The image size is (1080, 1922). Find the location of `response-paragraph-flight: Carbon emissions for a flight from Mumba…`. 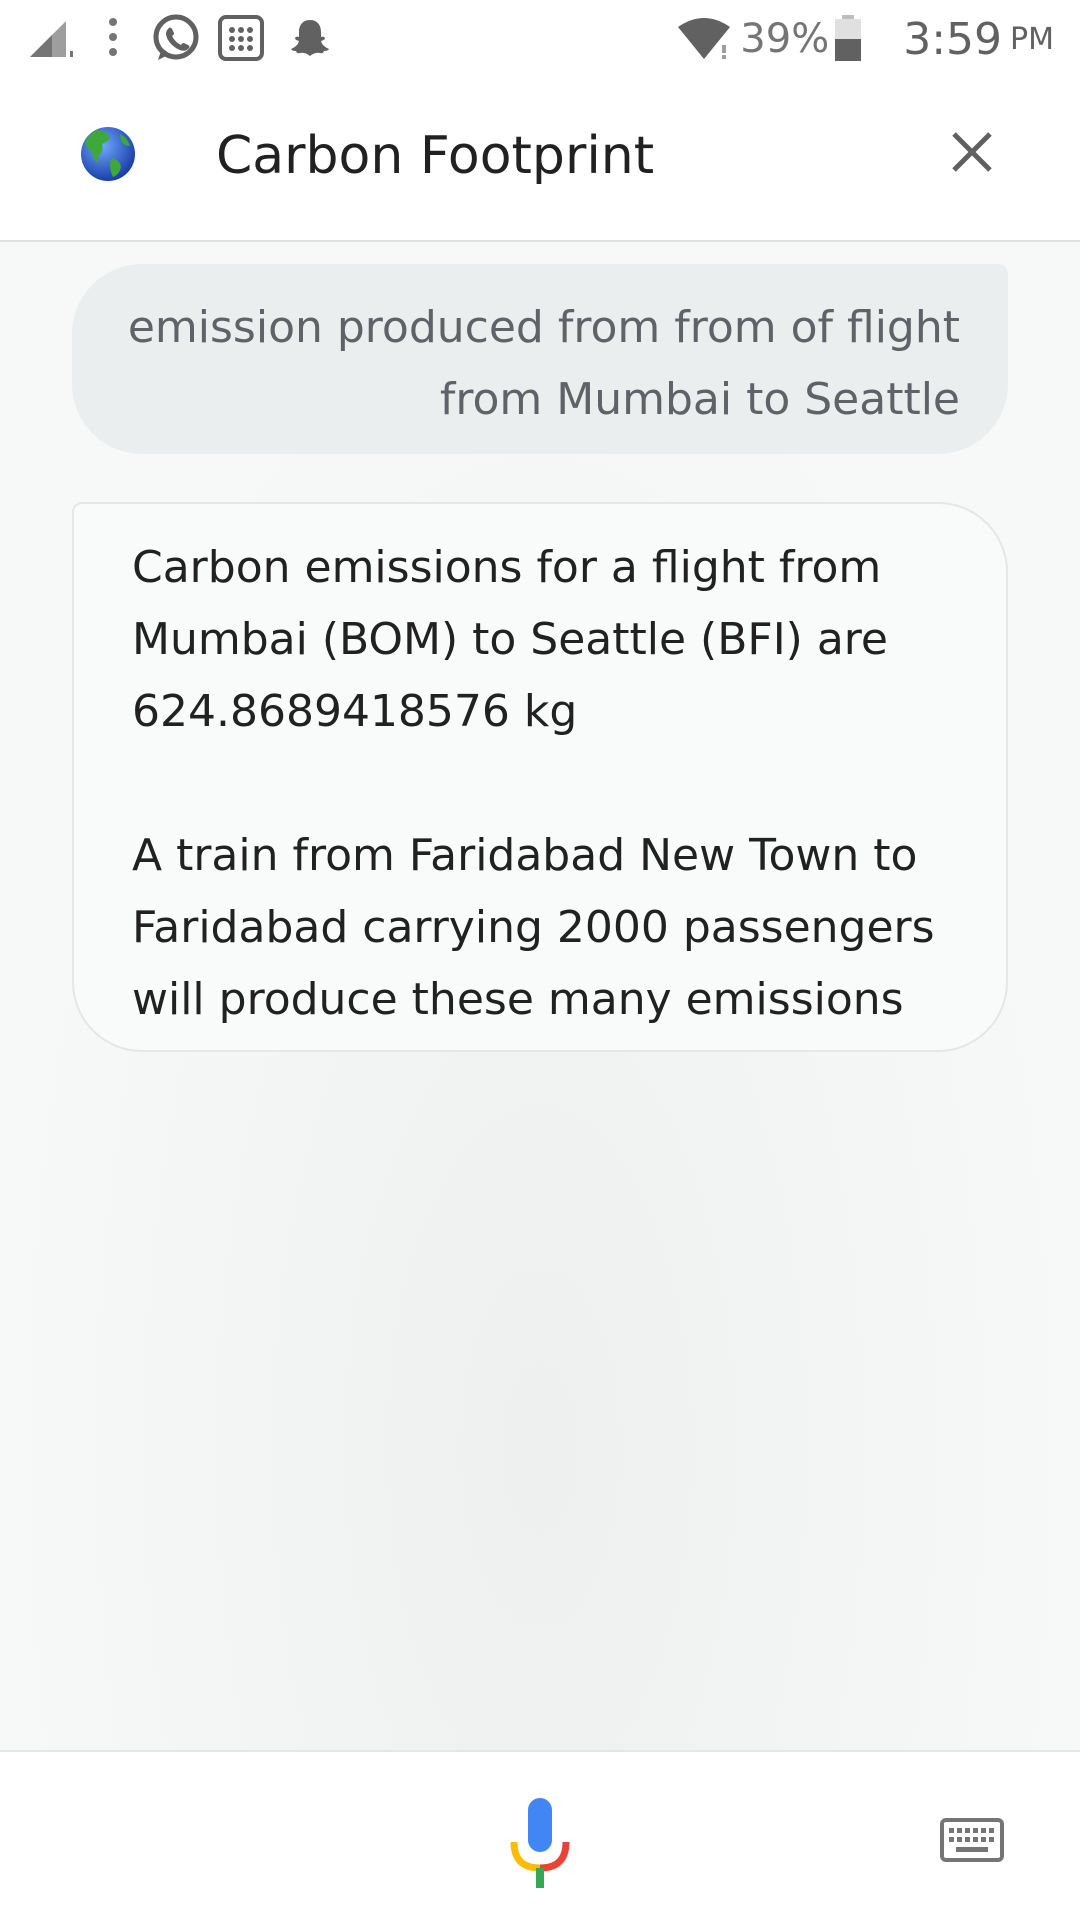

response-paragraph-flight: Carbon emissions for a flight from Mumba… is located at coordinates (510, 639).